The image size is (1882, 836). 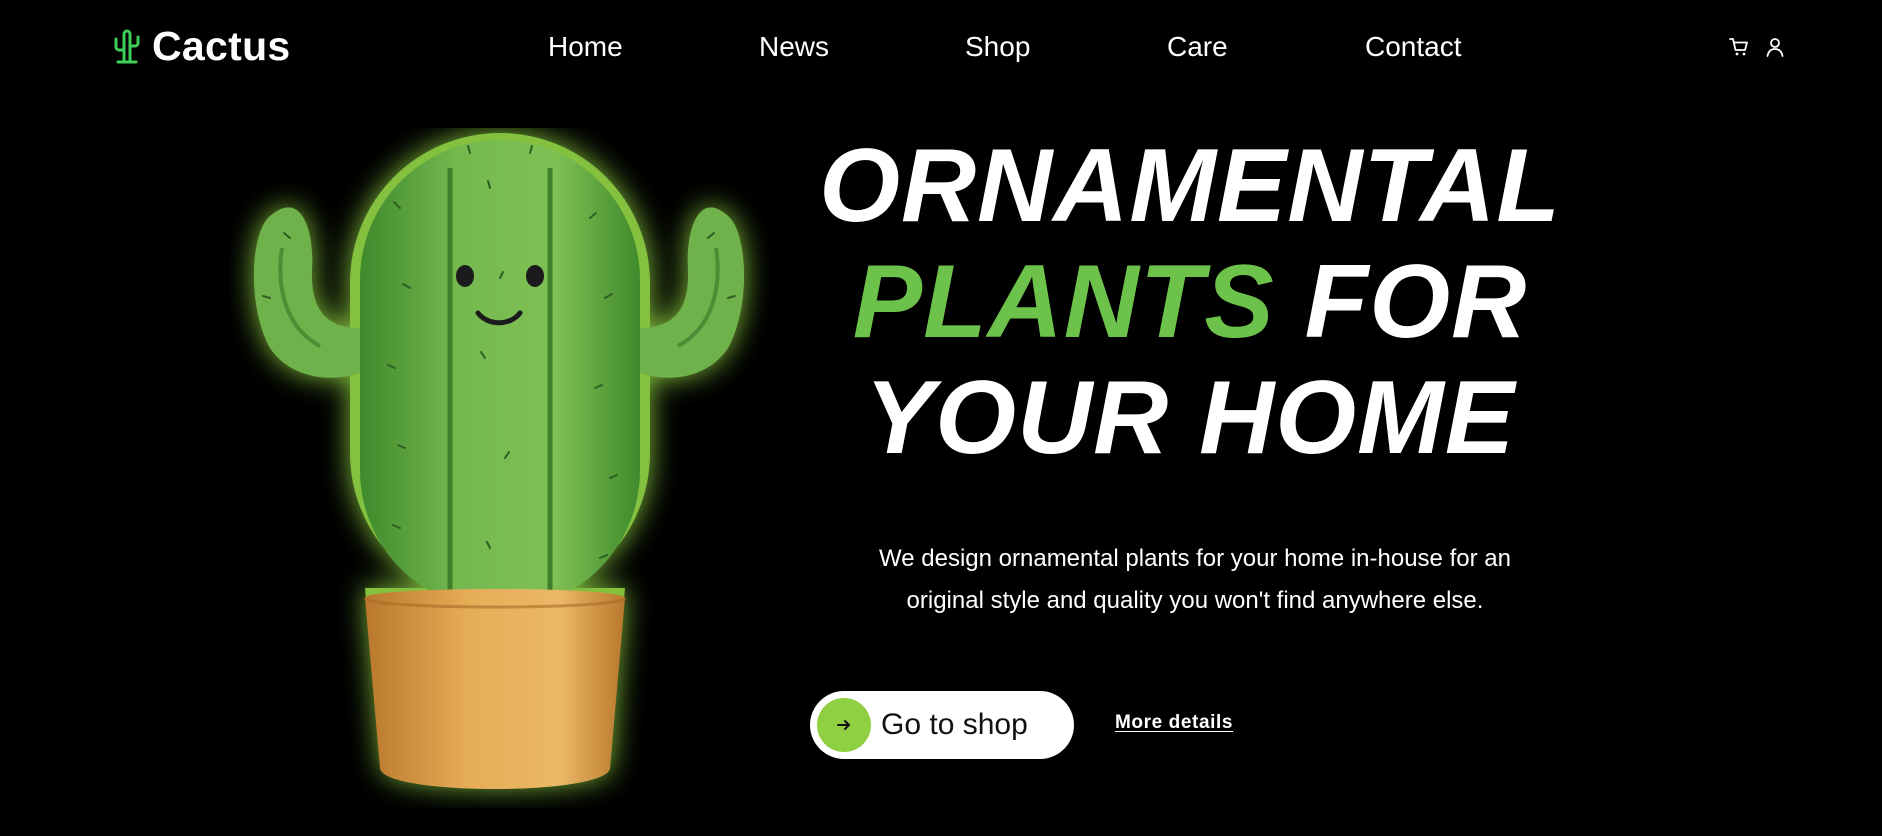 I want to click on hero-title-line-1: ORNAMENTAL, so click(x=1190, y=186).